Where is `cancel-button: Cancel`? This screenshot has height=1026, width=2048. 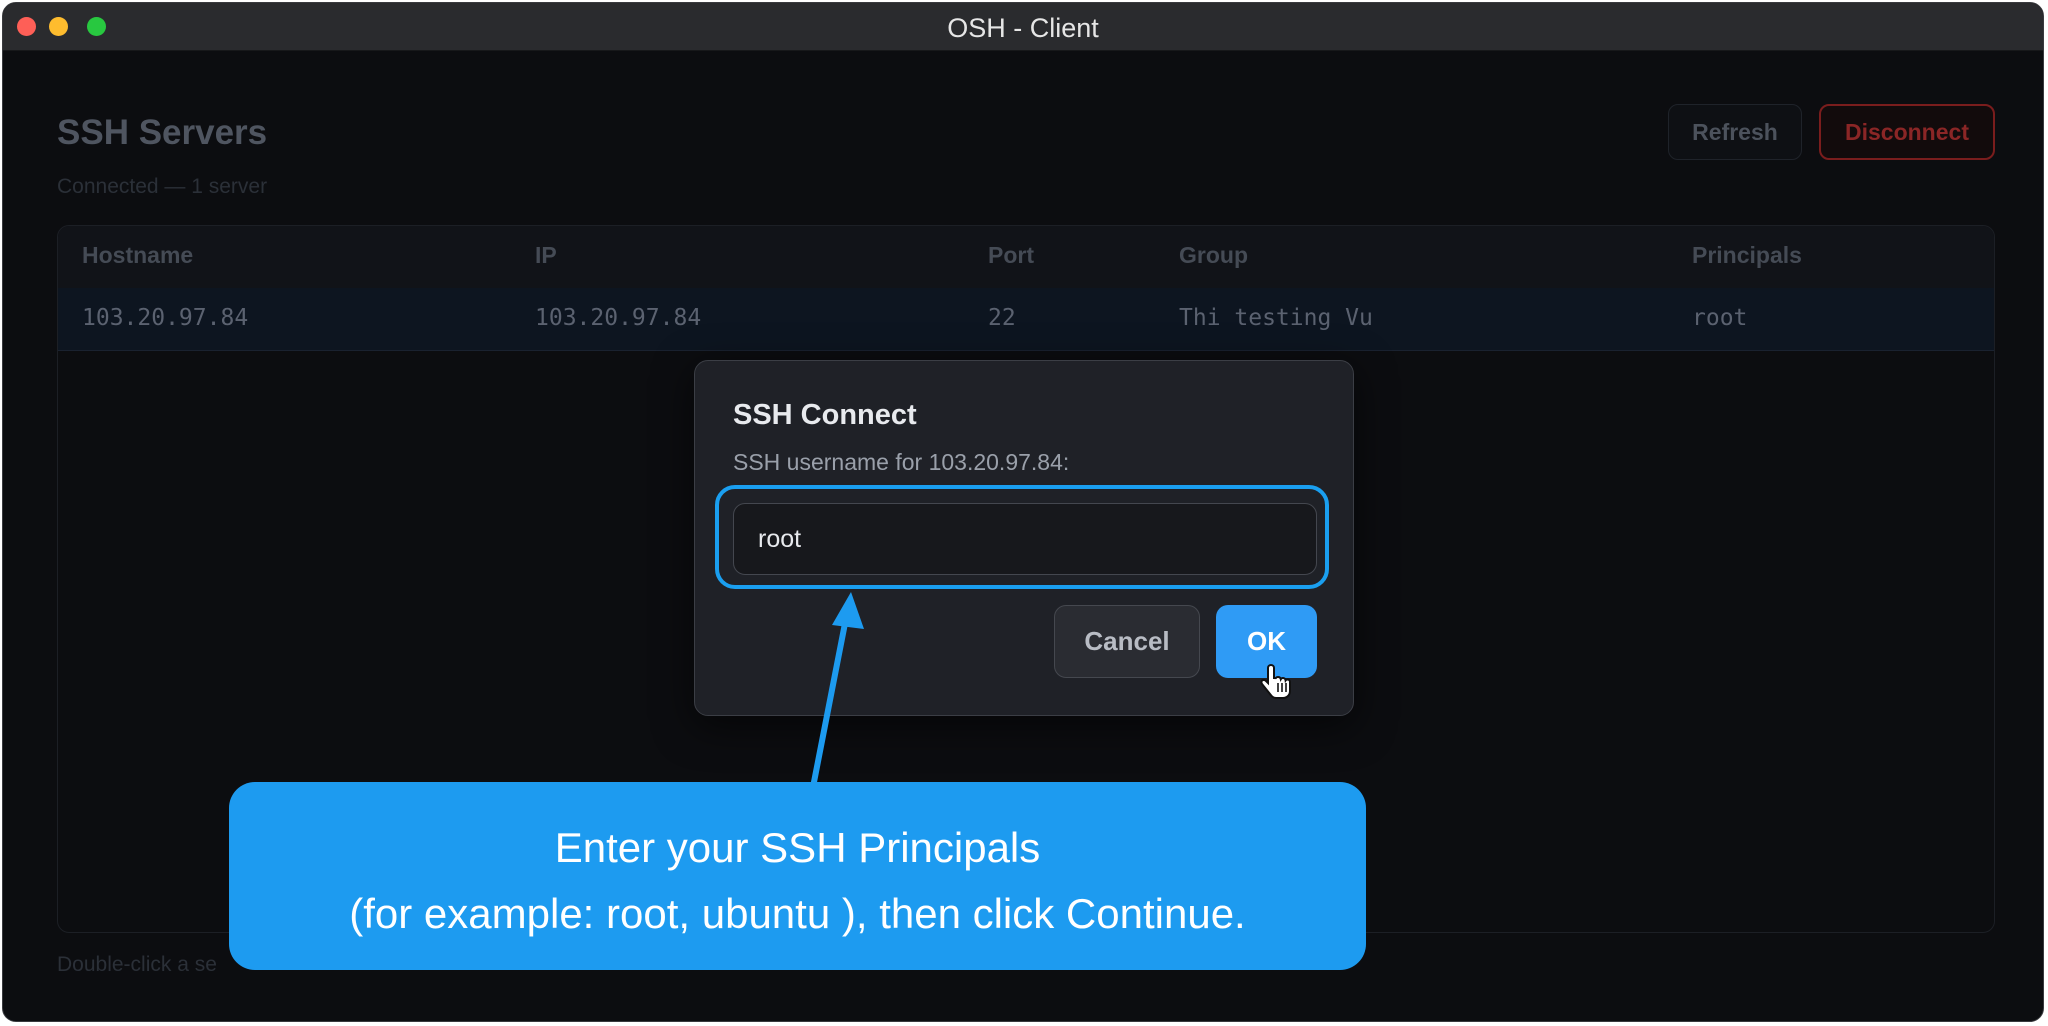
cancel-button: Cancel is located at coordinates (1127, 641).